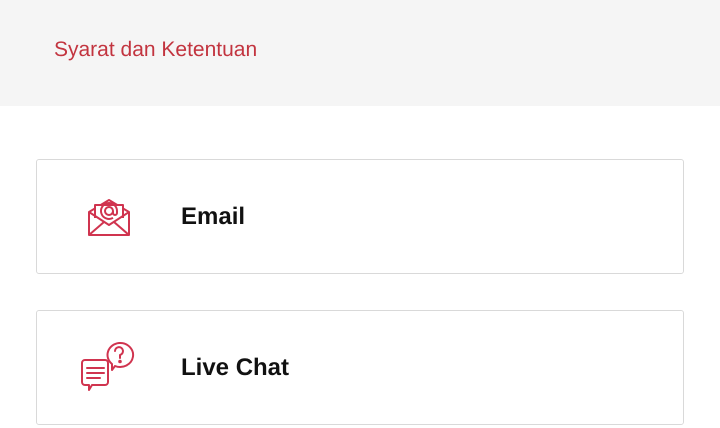  Describe the element at coordinates (213, 217) in the screenshot. I see `contact-option-label: Email` at that location.